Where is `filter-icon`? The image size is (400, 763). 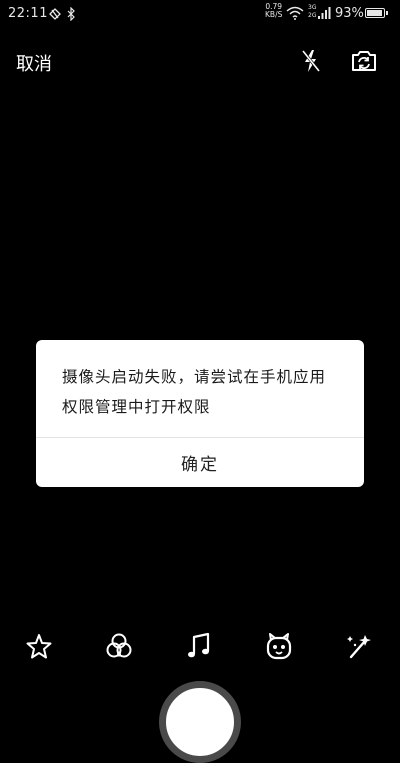
filter-icon is located at coordinates (119, 646).